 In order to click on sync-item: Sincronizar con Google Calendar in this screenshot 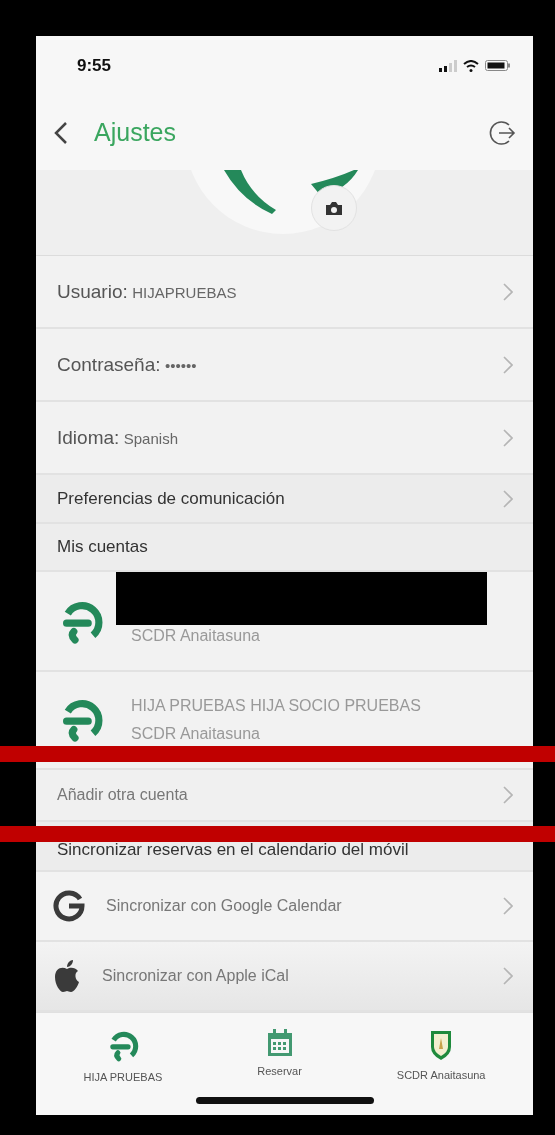, I will do `click(224, 906)`.